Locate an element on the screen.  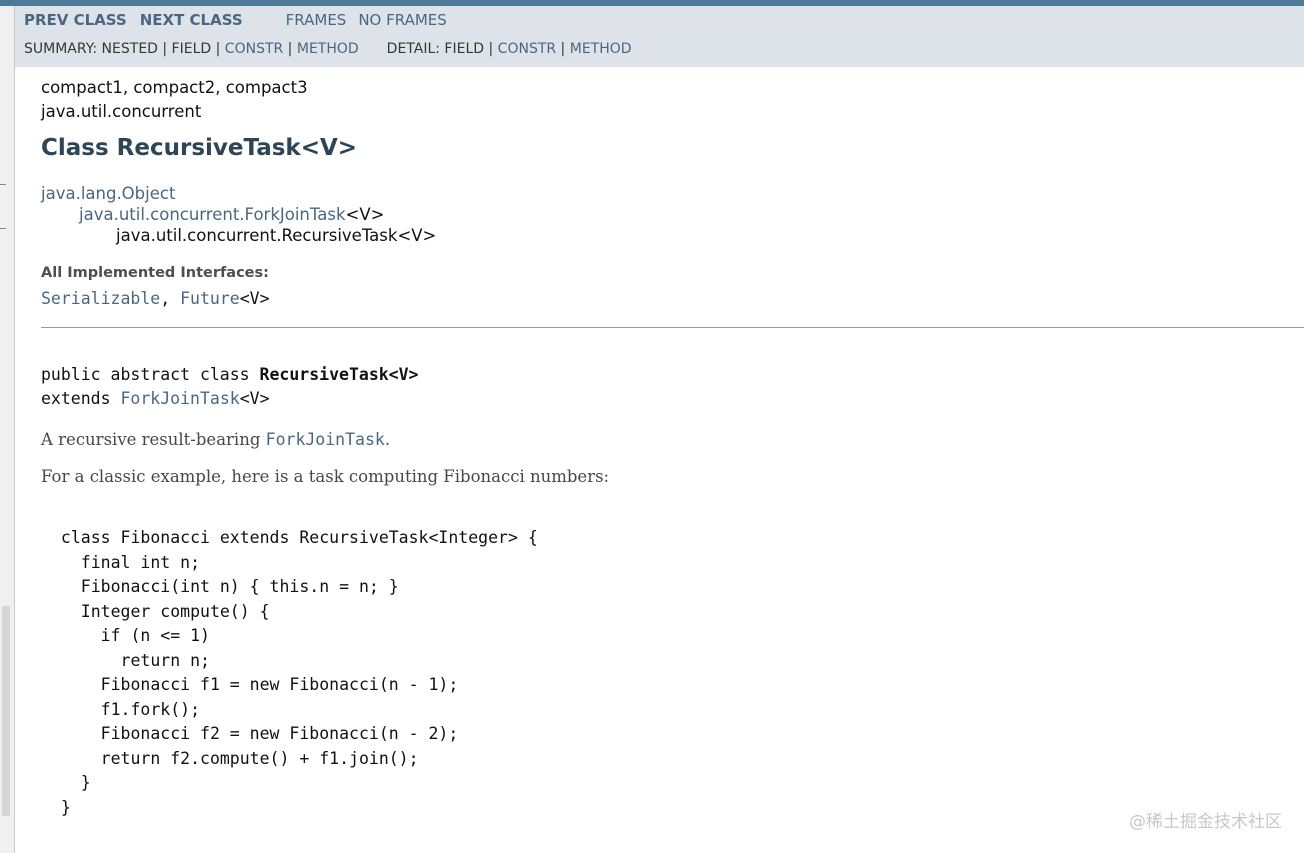
summary-label: SUMMARY: NESTED | FIELD | is located at coordinates (124, 49).